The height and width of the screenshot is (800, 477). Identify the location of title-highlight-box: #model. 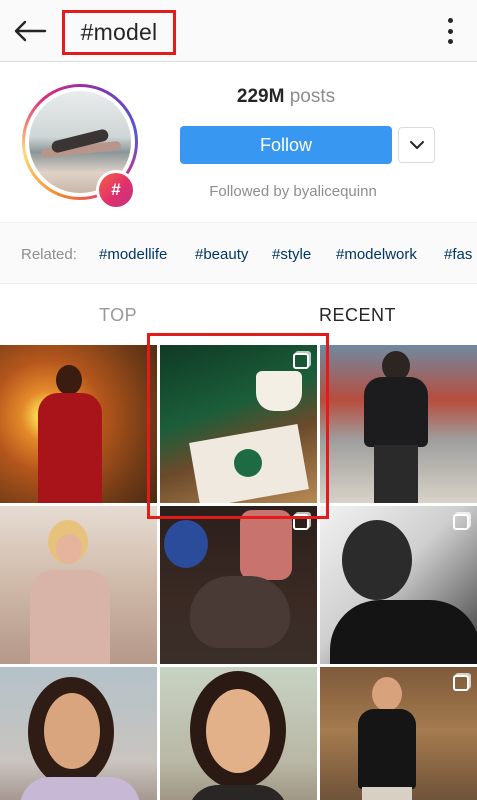
(119, 32).